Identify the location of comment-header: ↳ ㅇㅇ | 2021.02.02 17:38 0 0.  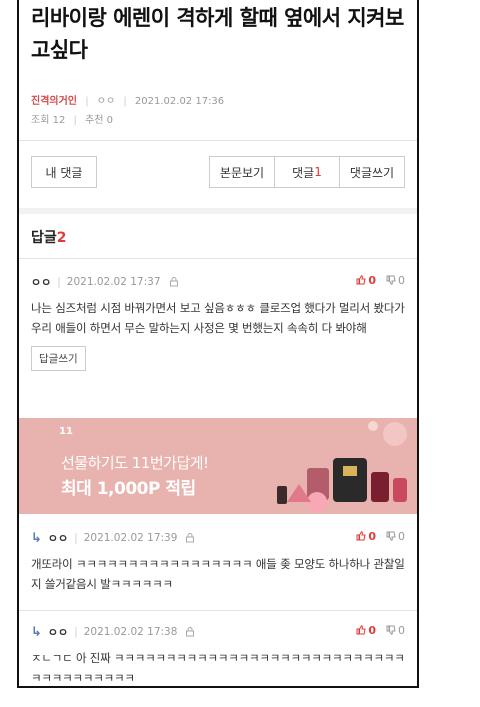
(218, 632).